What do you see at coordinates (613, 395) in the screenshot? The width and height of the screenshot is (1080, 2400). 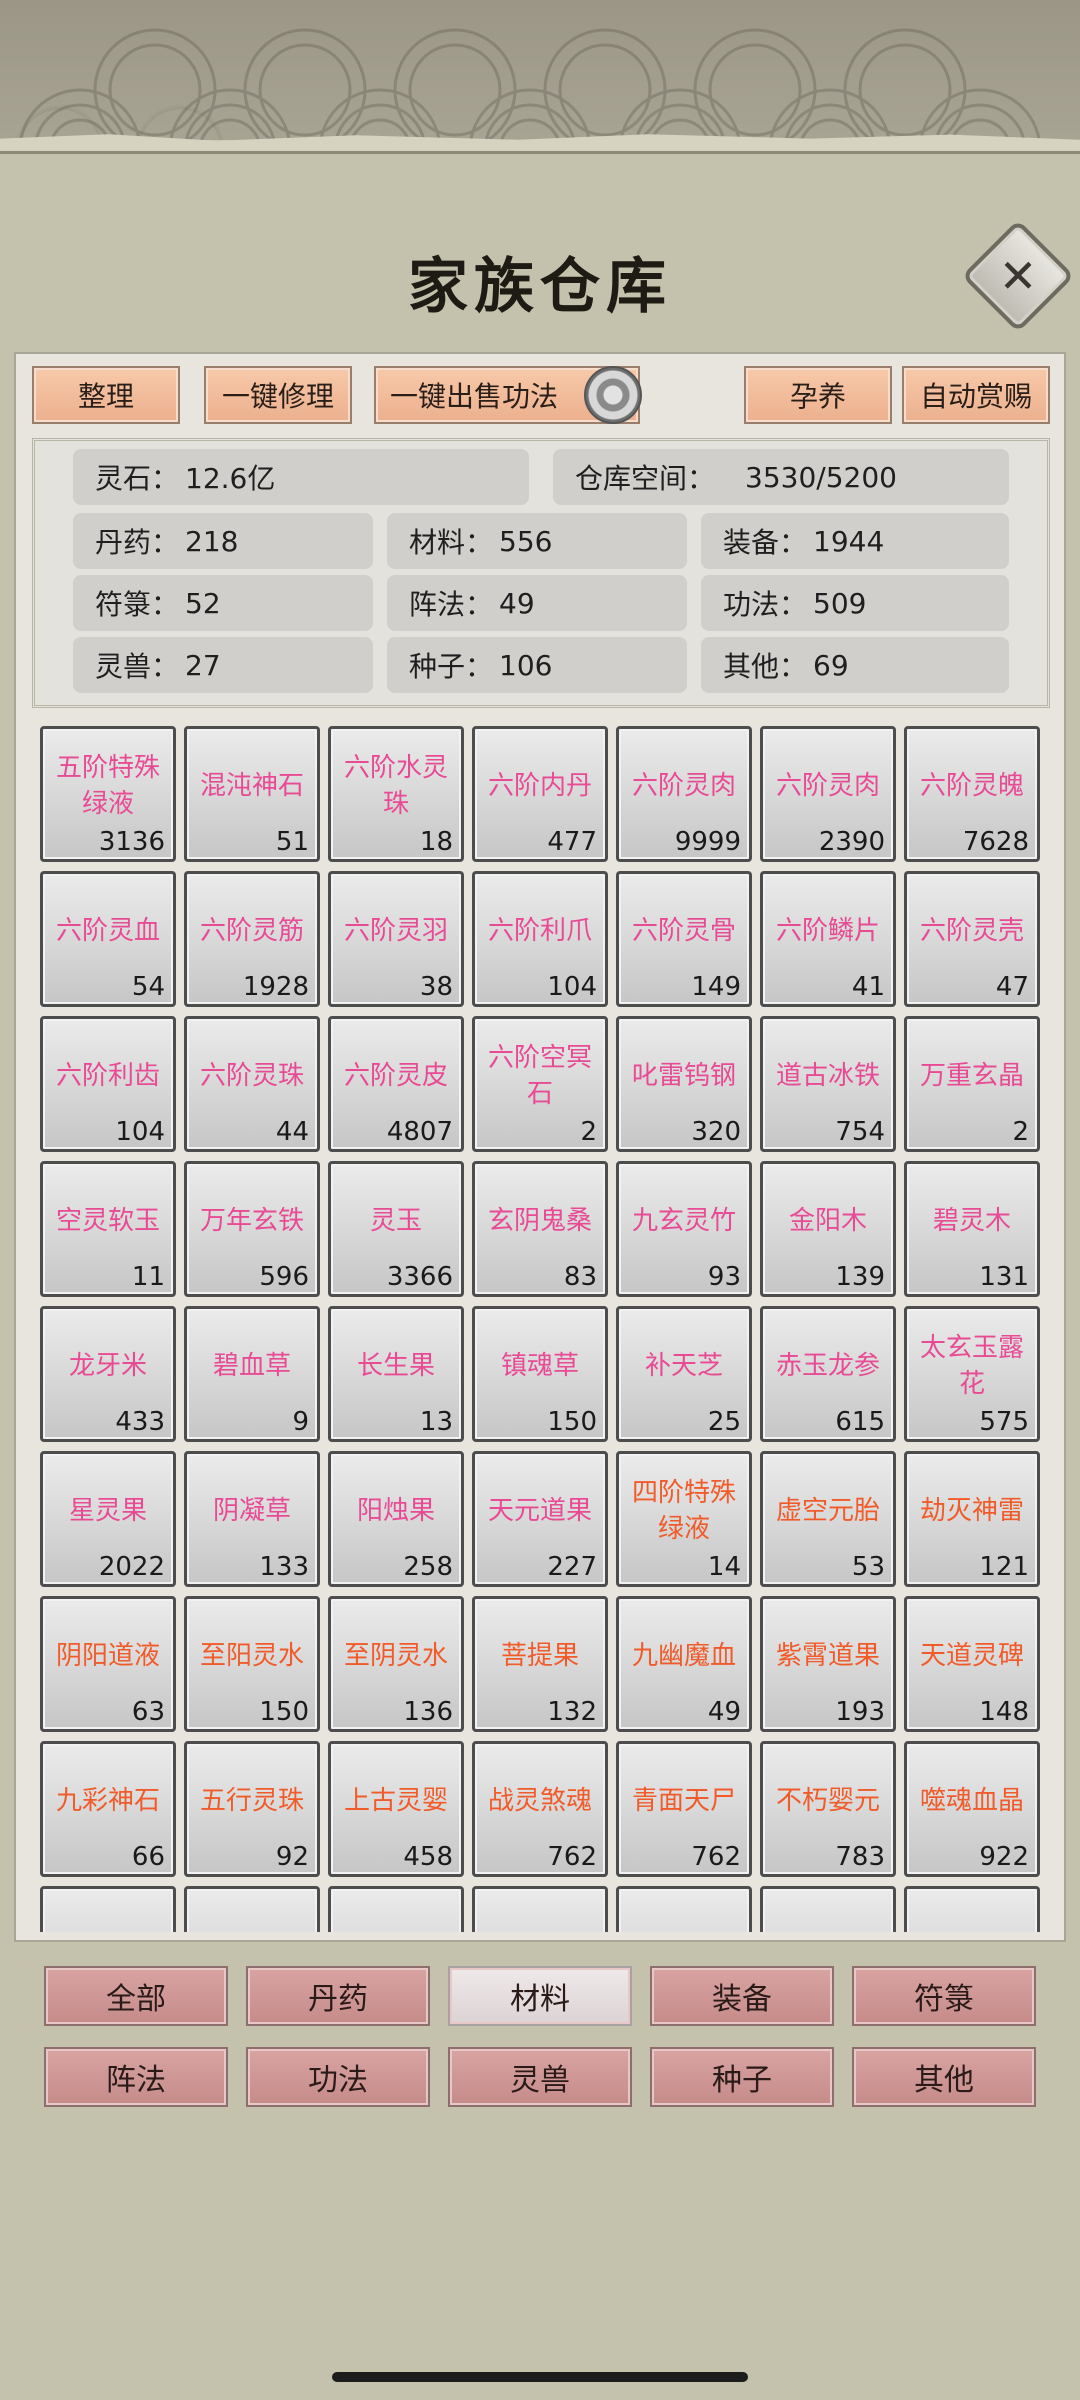 I see `gear-icon` at bounding box center [613, 395].